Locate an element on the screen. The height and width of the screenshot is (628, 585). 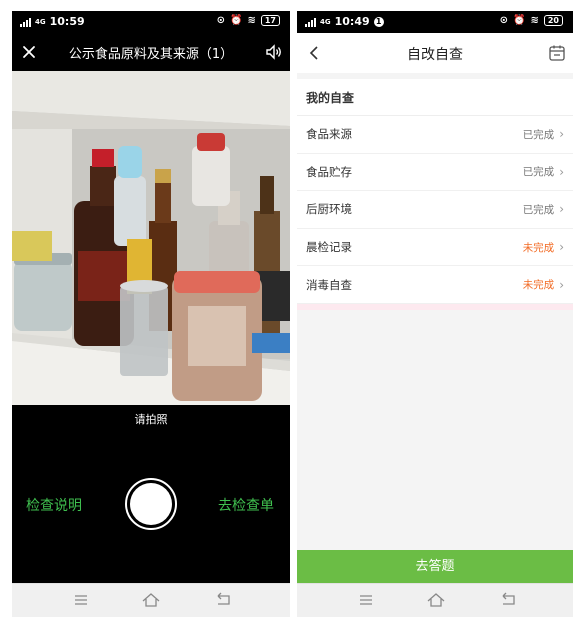
status-time: 10:59 is located at coordinates (67, 21).